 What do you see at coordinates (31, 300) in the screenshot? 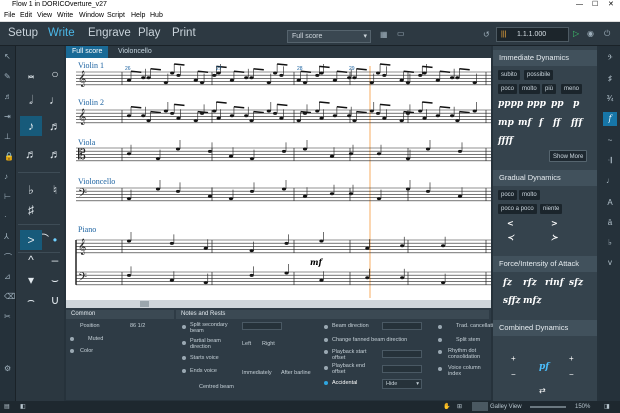
I see `fermata-button: ⌢` at bounding box center [31, 300].